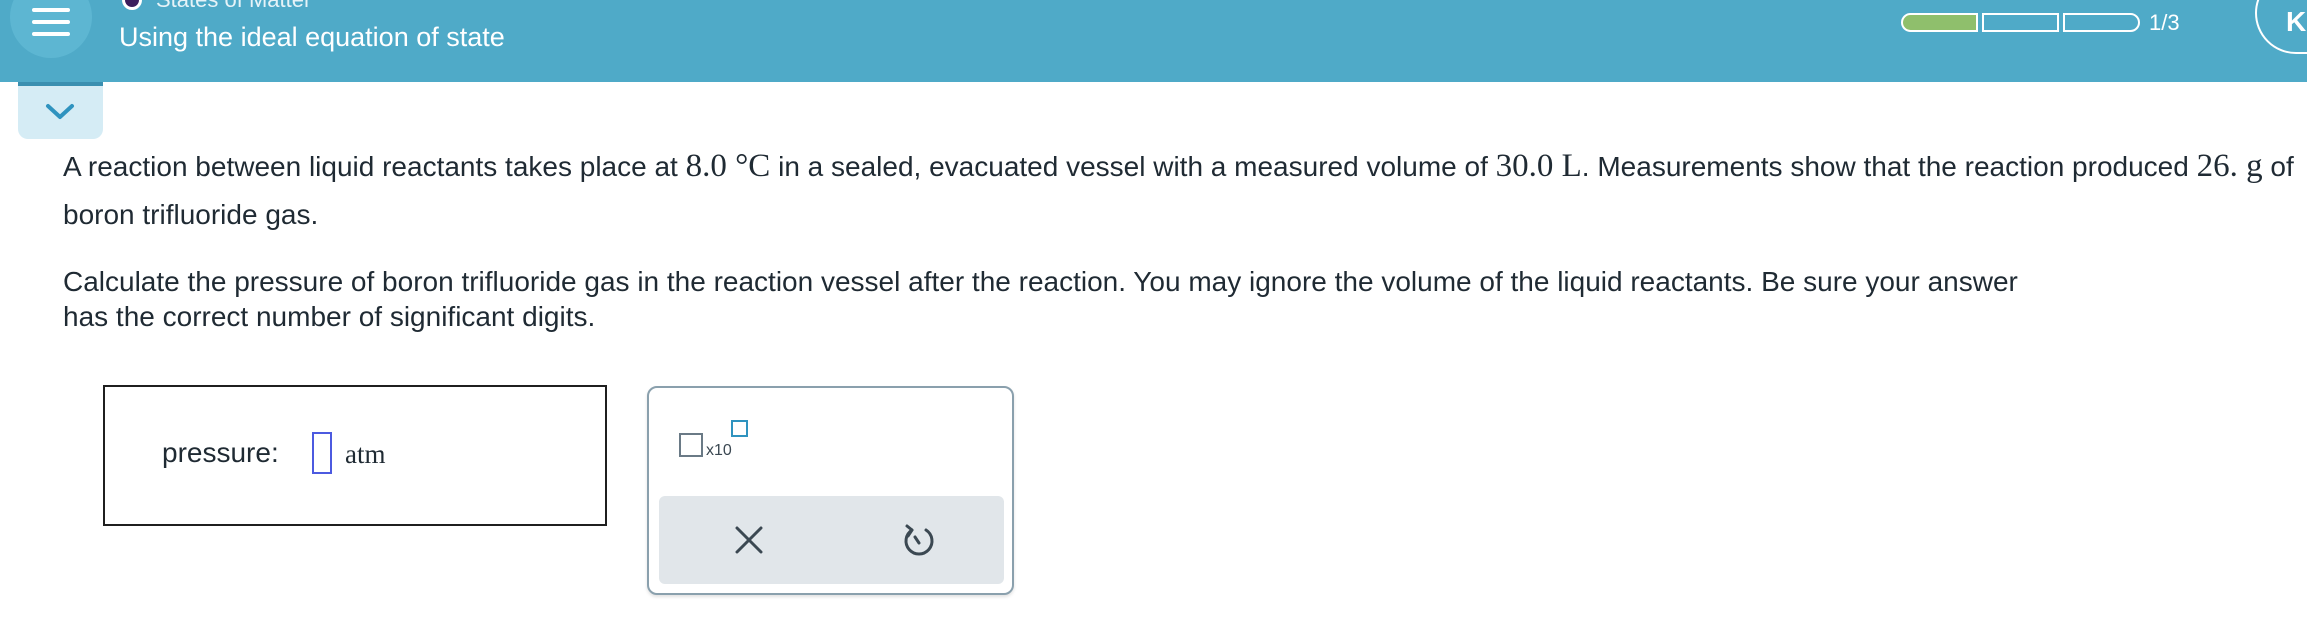 The image size is (2307, 632). I want to click on x10-label: x10, so click(719, 450).